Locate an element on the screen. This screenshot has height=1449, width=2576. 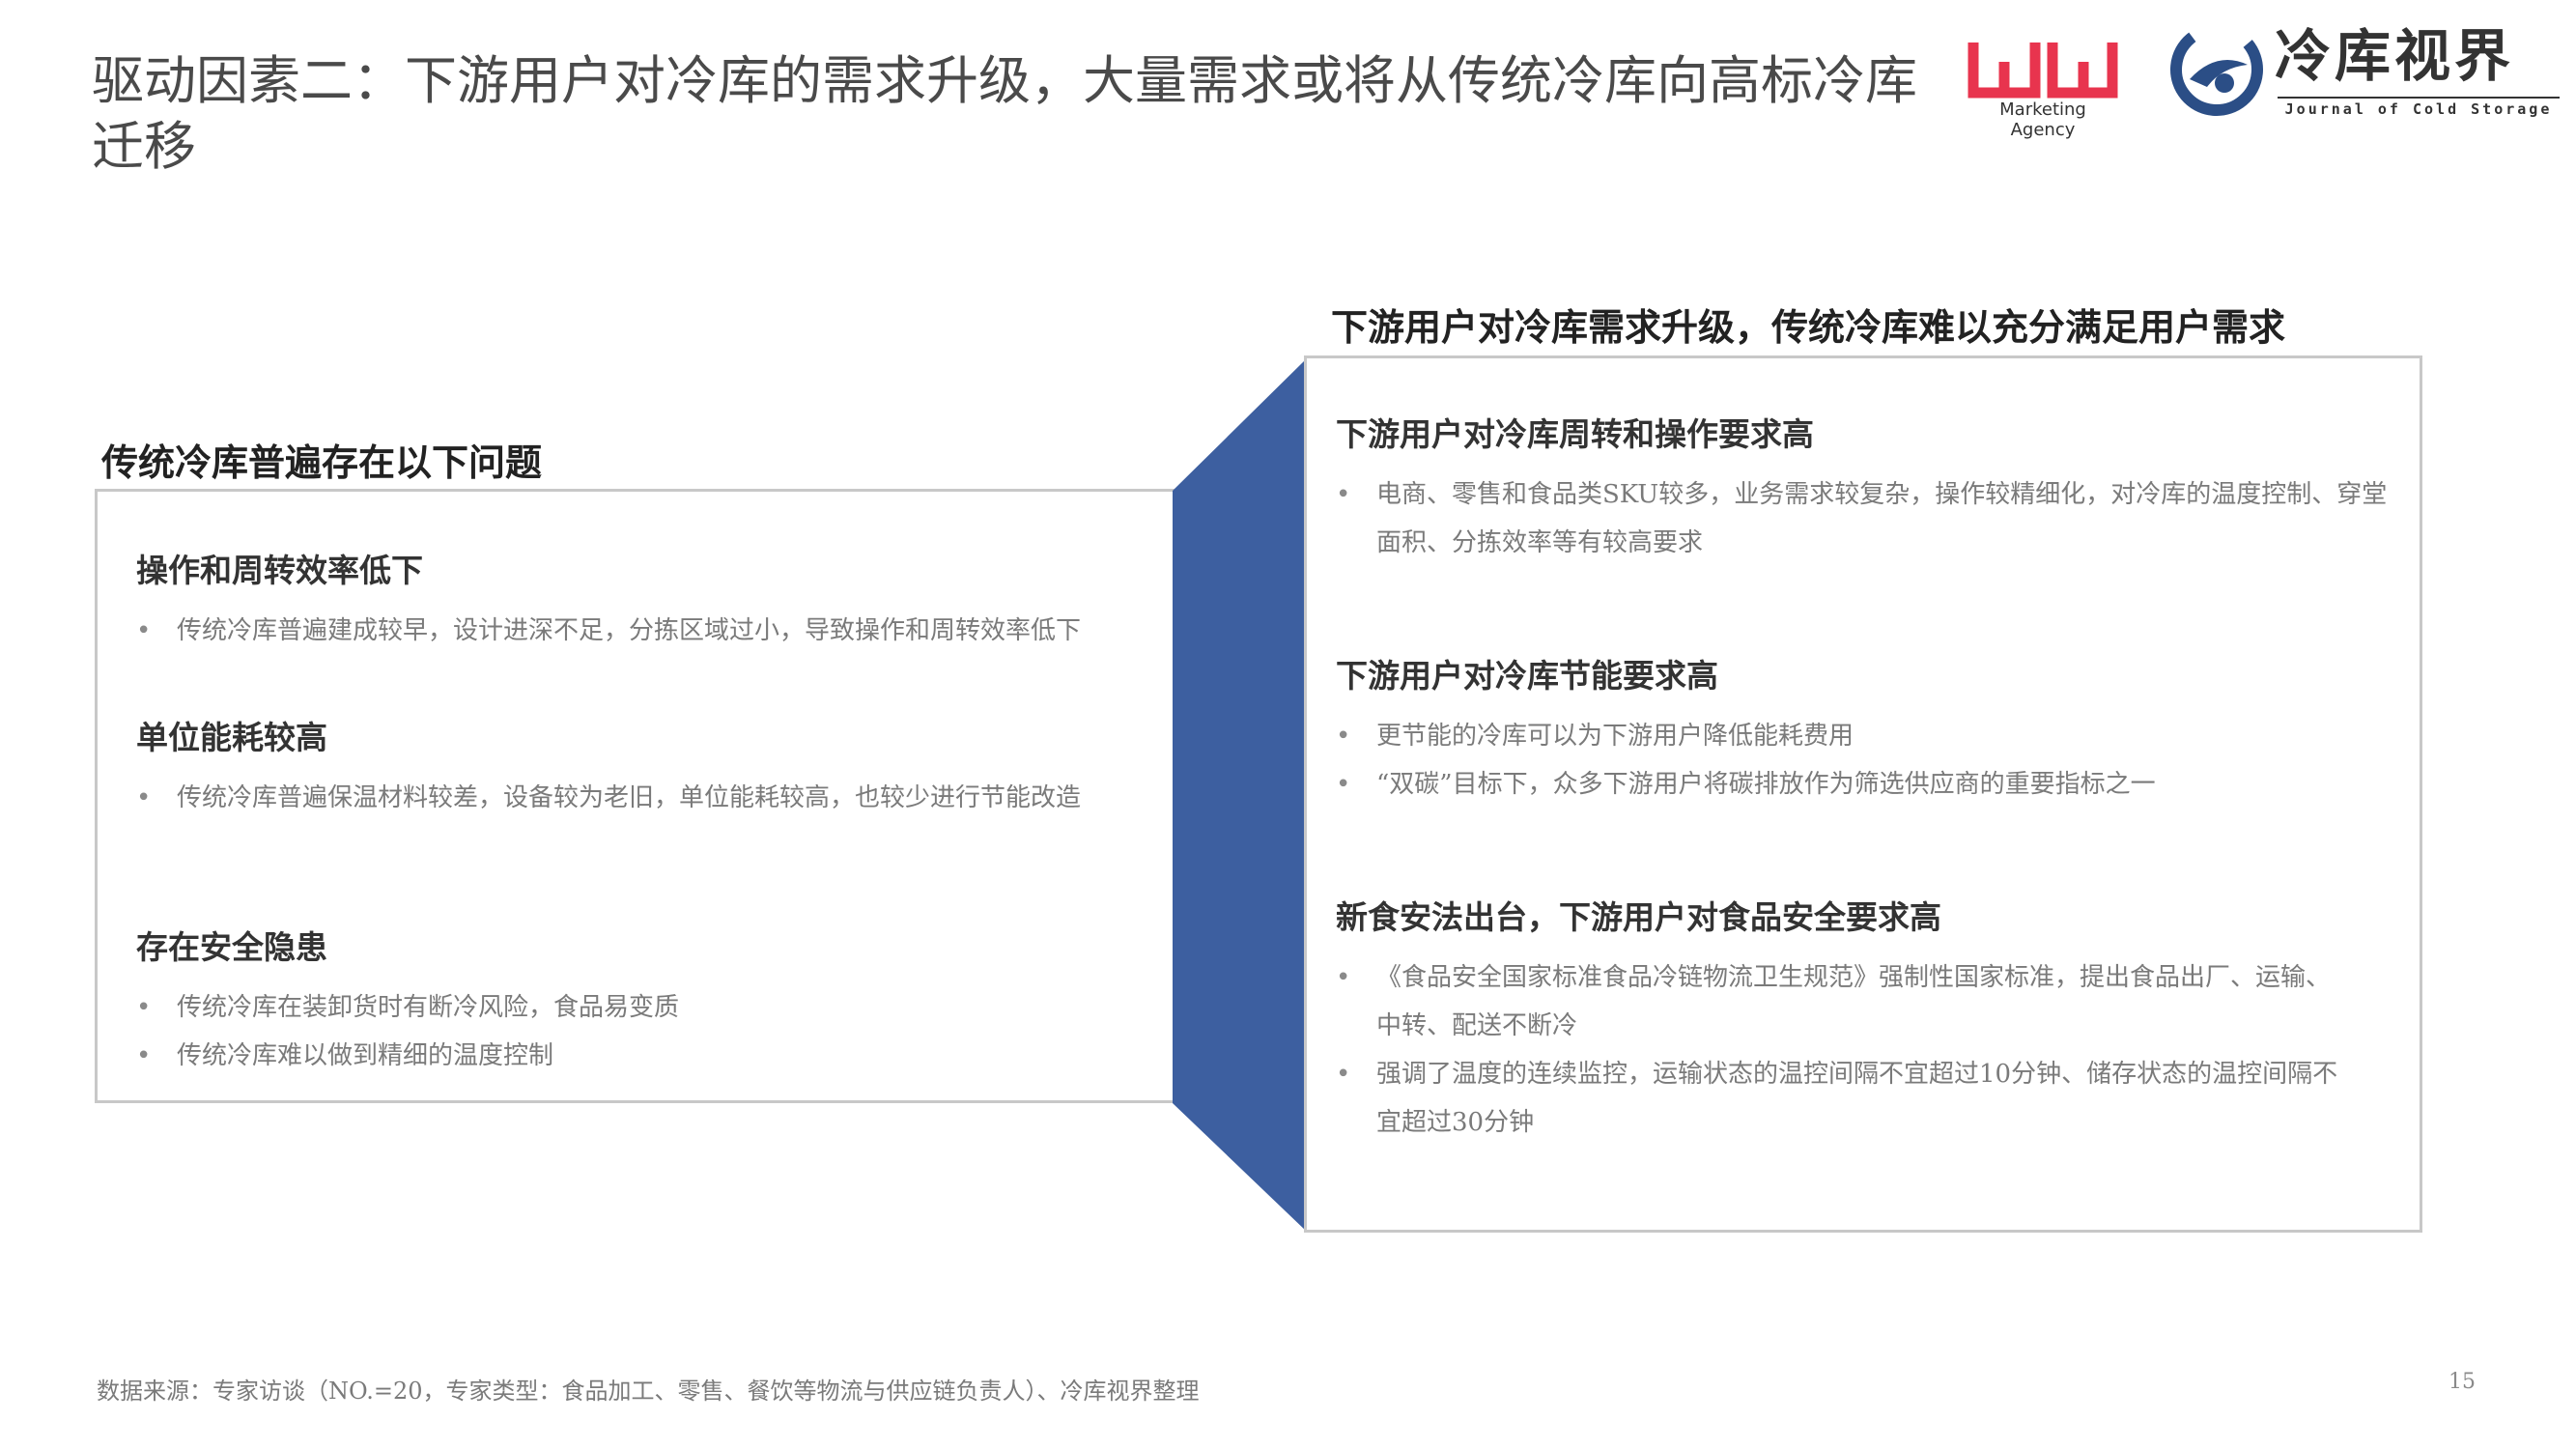
section-title: 新食安法出台，下游用户对食品安全要求高 is located at coordinates (1638, 917).